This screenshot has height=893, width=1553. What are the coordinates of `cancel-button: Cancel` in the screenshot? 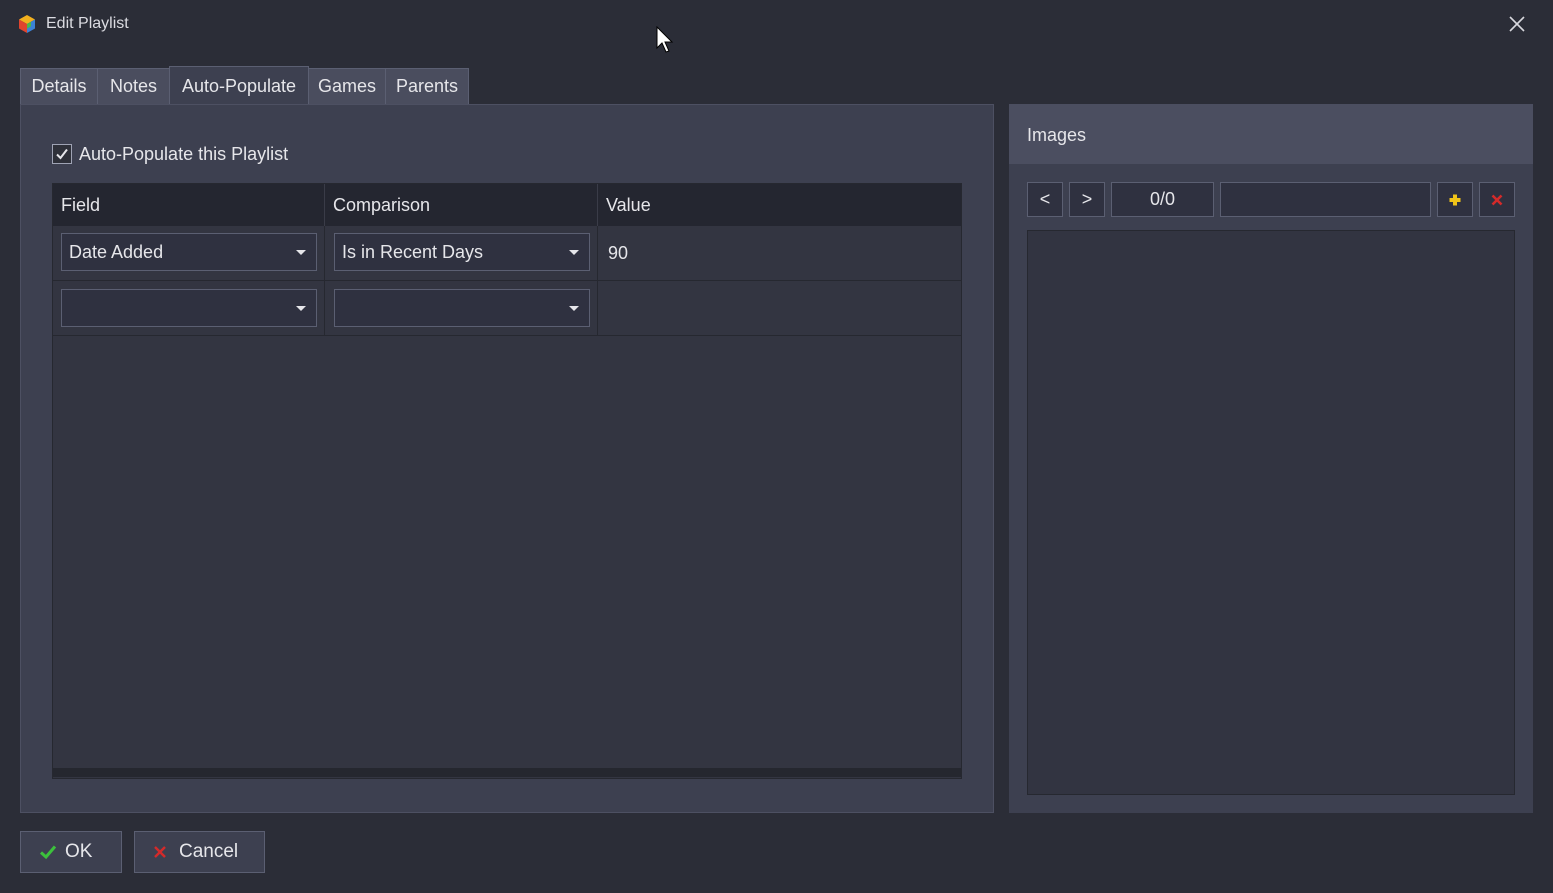 It's located at (199, 852).